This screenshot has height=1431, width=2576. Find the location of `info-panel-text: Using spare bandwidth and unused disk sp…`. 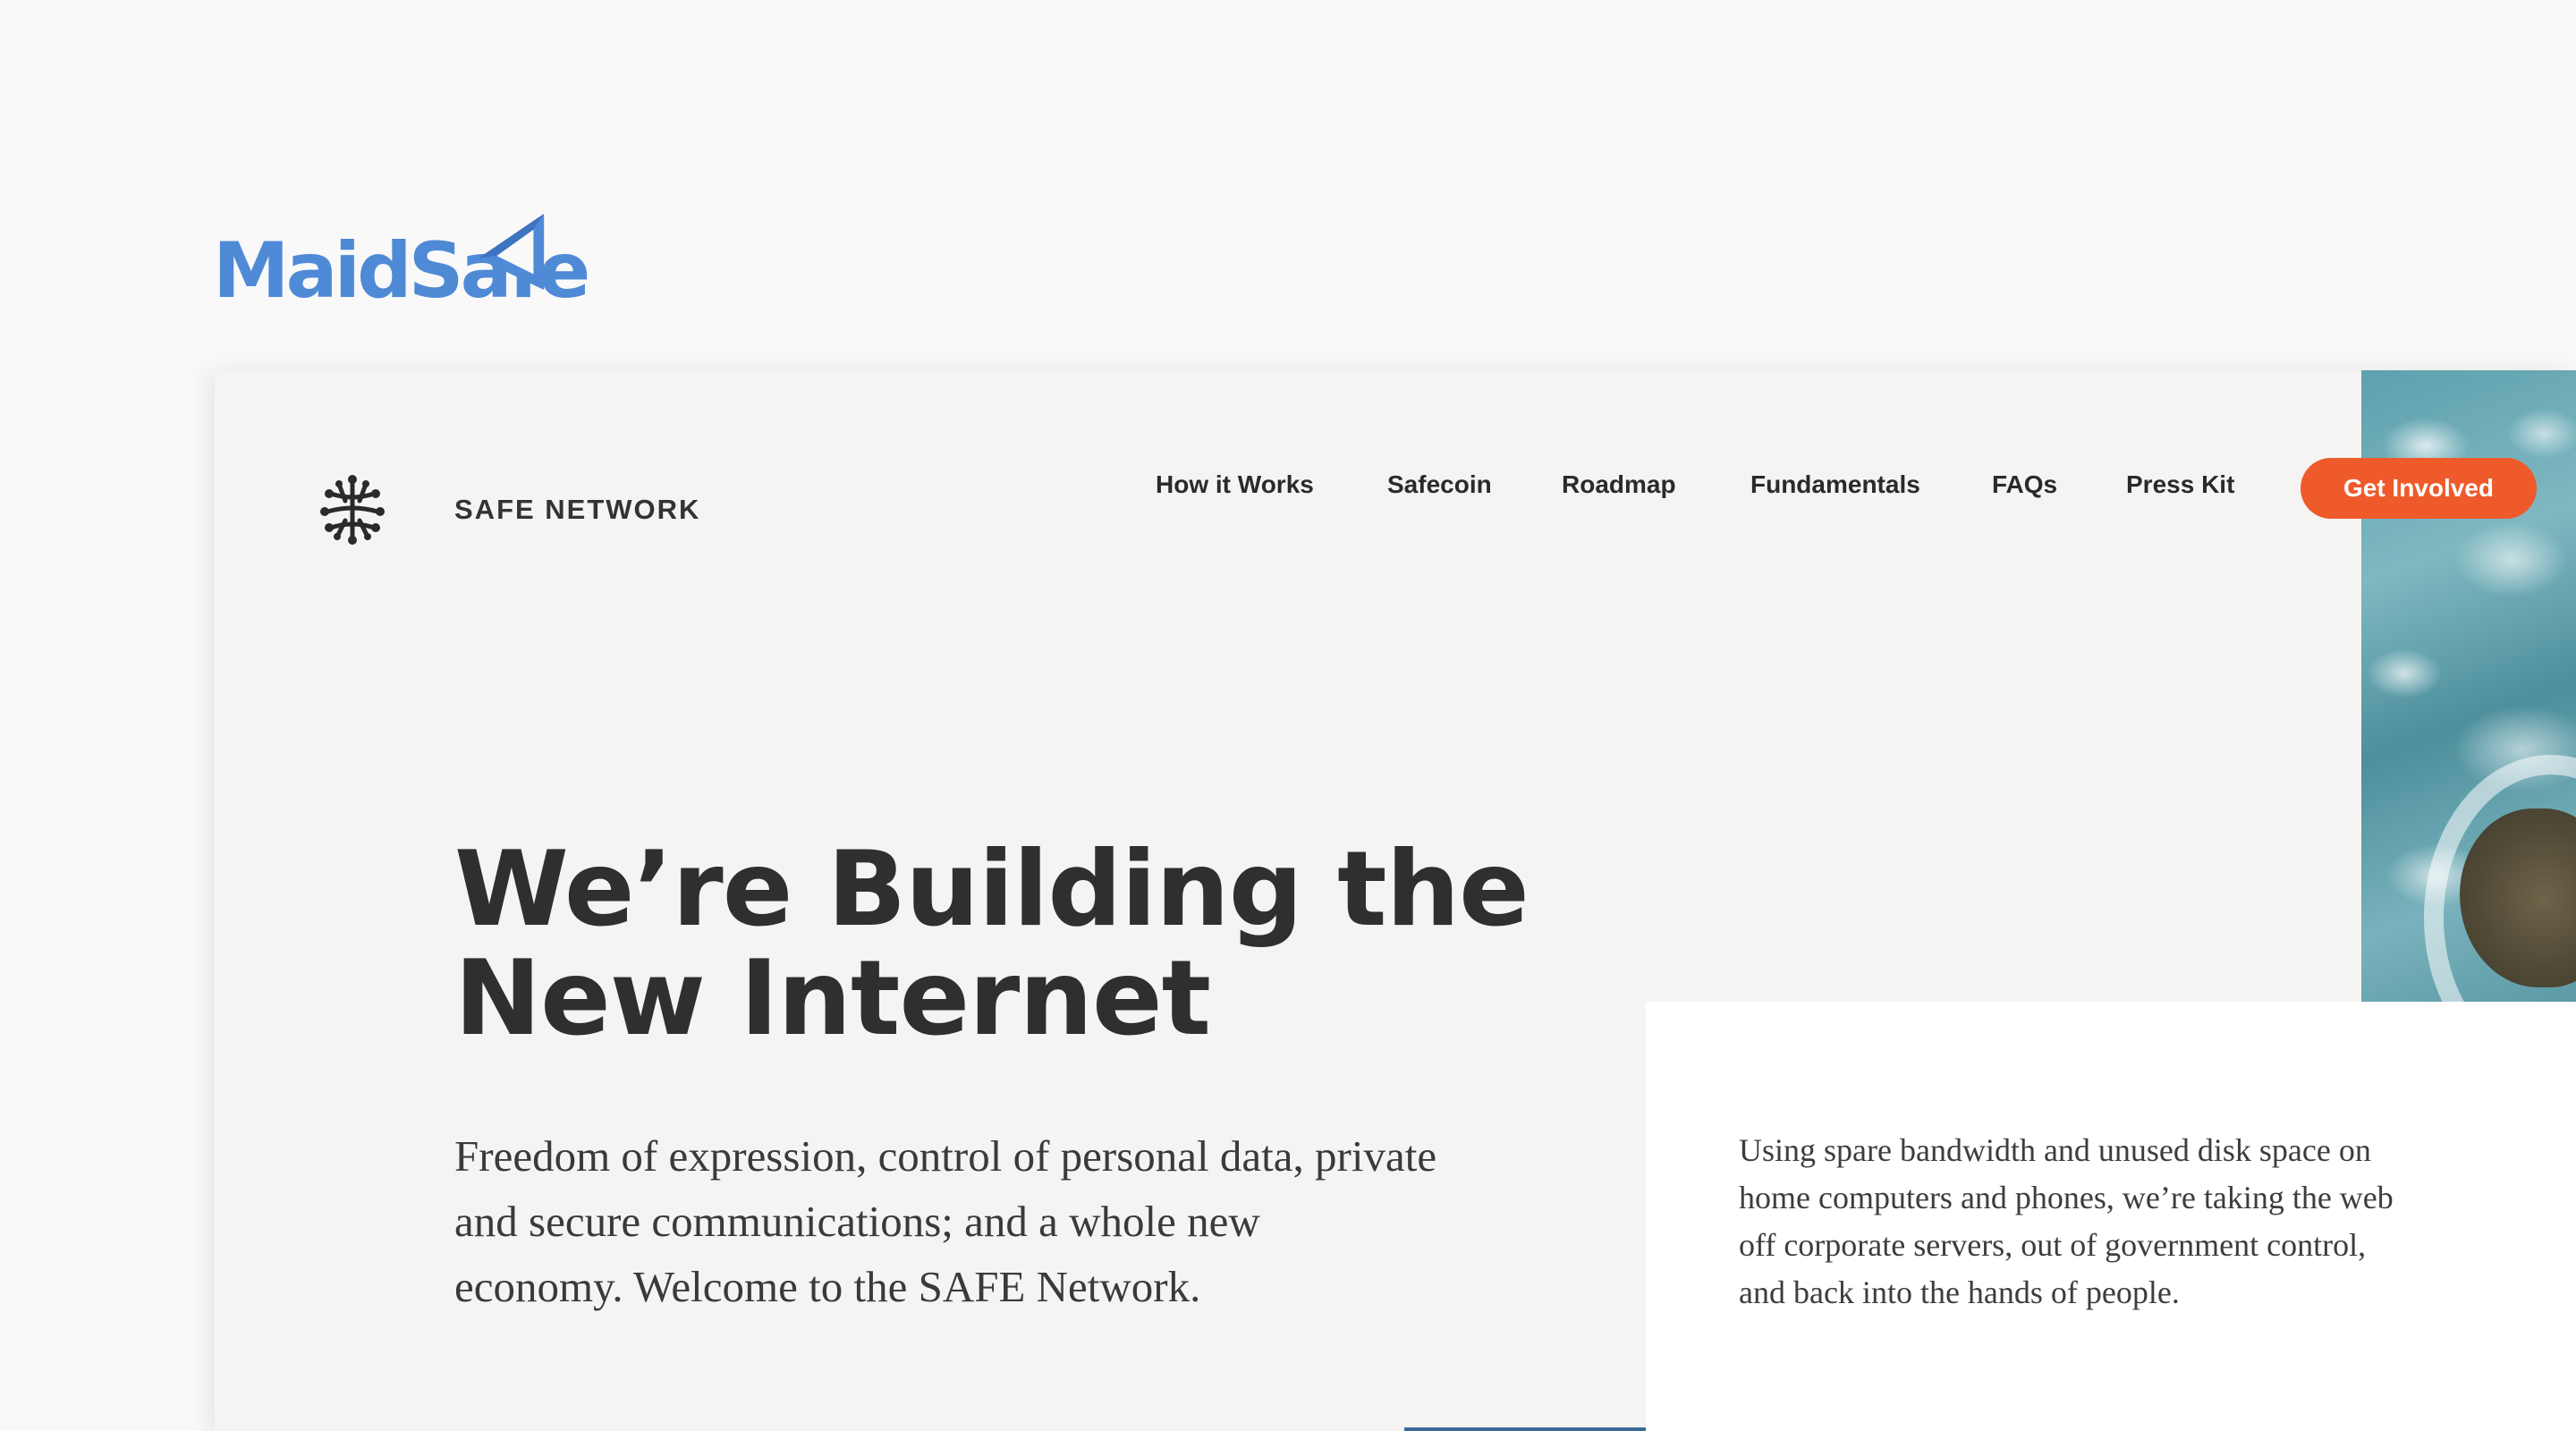

info-panel-text: Using spare bandwidth and unused disk sp… is located at coordinates (2066, 1221).